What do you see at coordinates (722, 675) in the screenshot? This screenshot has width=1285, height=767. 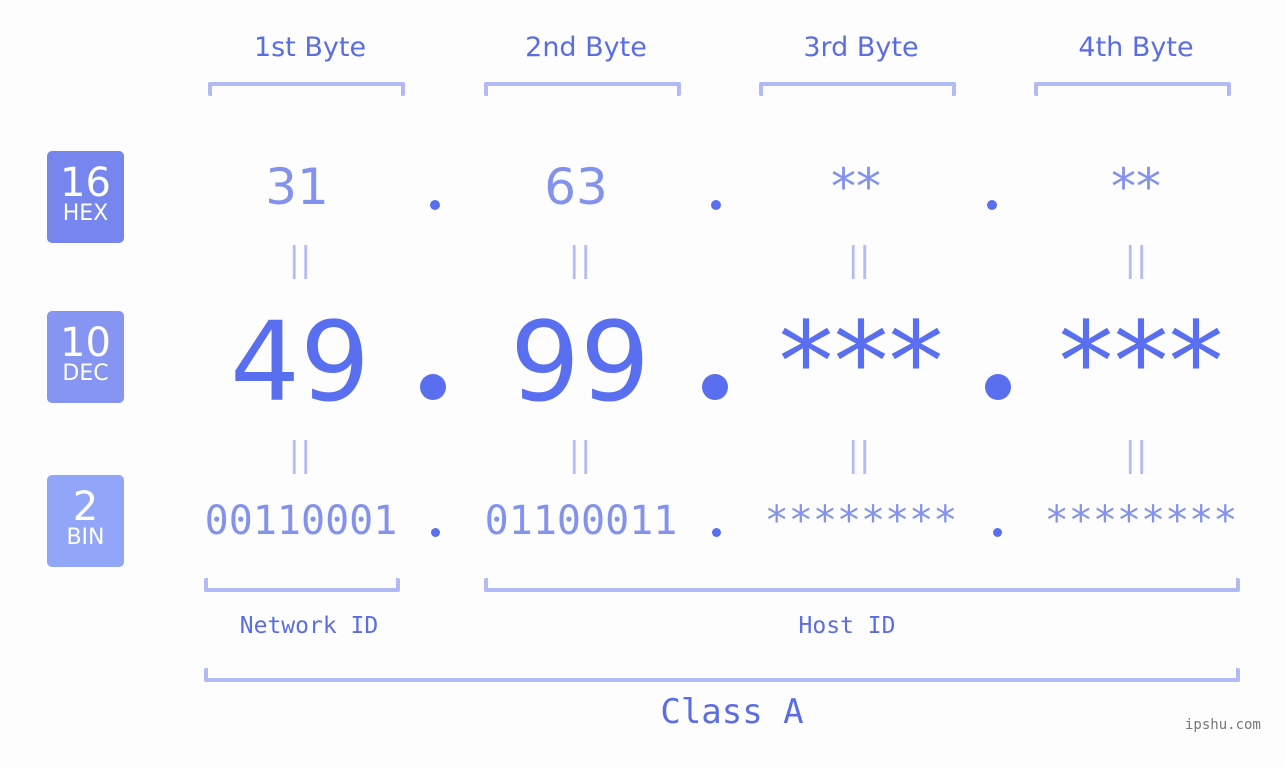 I see `class-bracket` at bounding box center [722, 675].